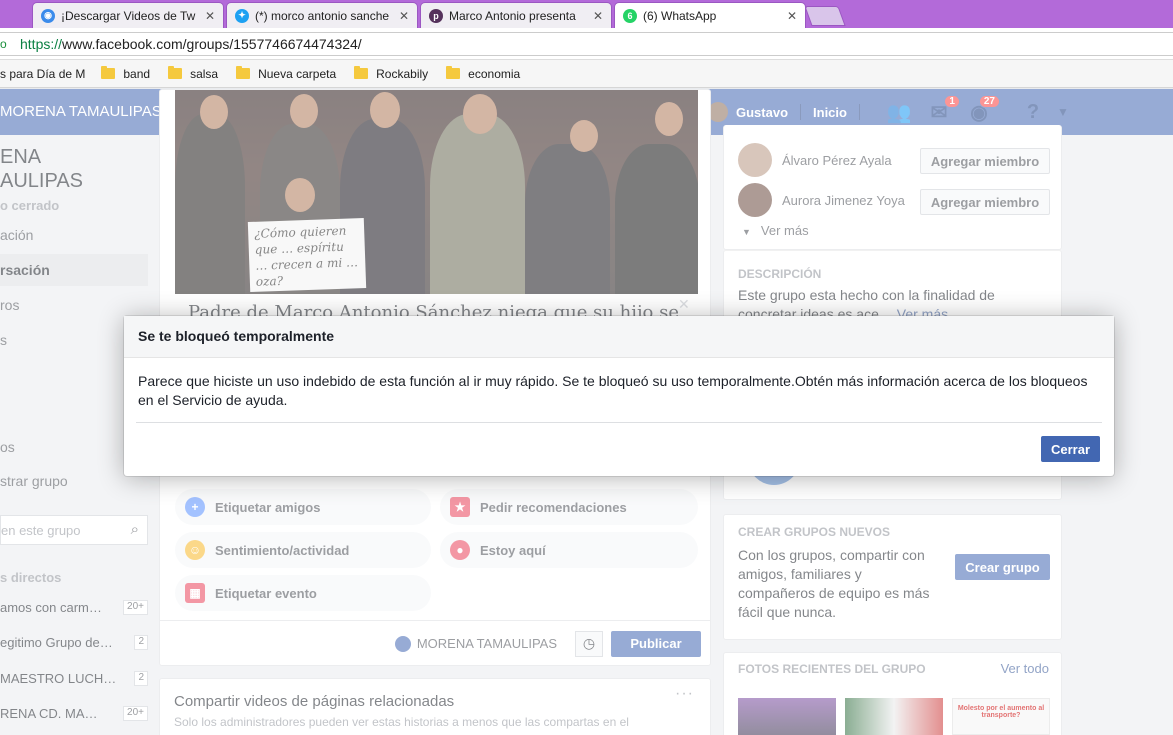  Describe the element at coordinates (436, 15) in the screenshot. I see `p-app-icon: p` at that location.